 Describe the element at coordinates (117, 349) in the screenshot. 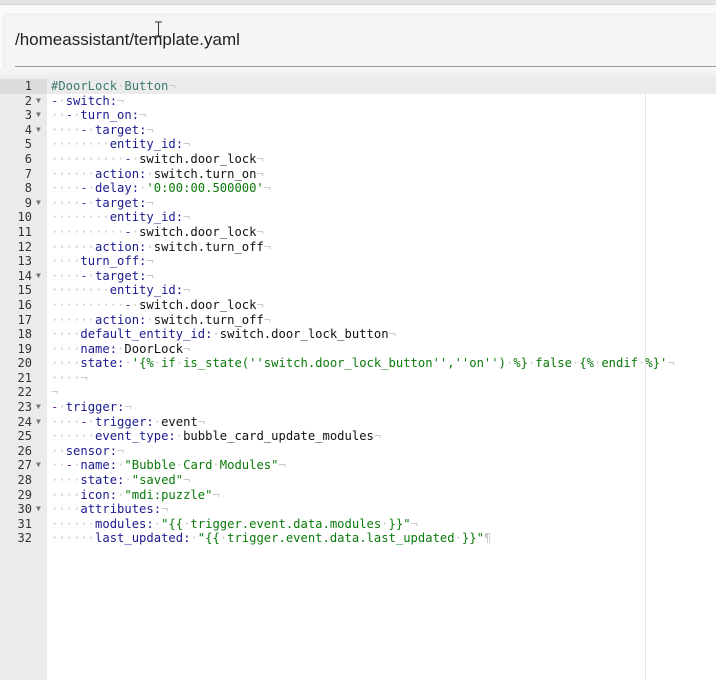

I see `line-content: name: DoorLock` at that location.